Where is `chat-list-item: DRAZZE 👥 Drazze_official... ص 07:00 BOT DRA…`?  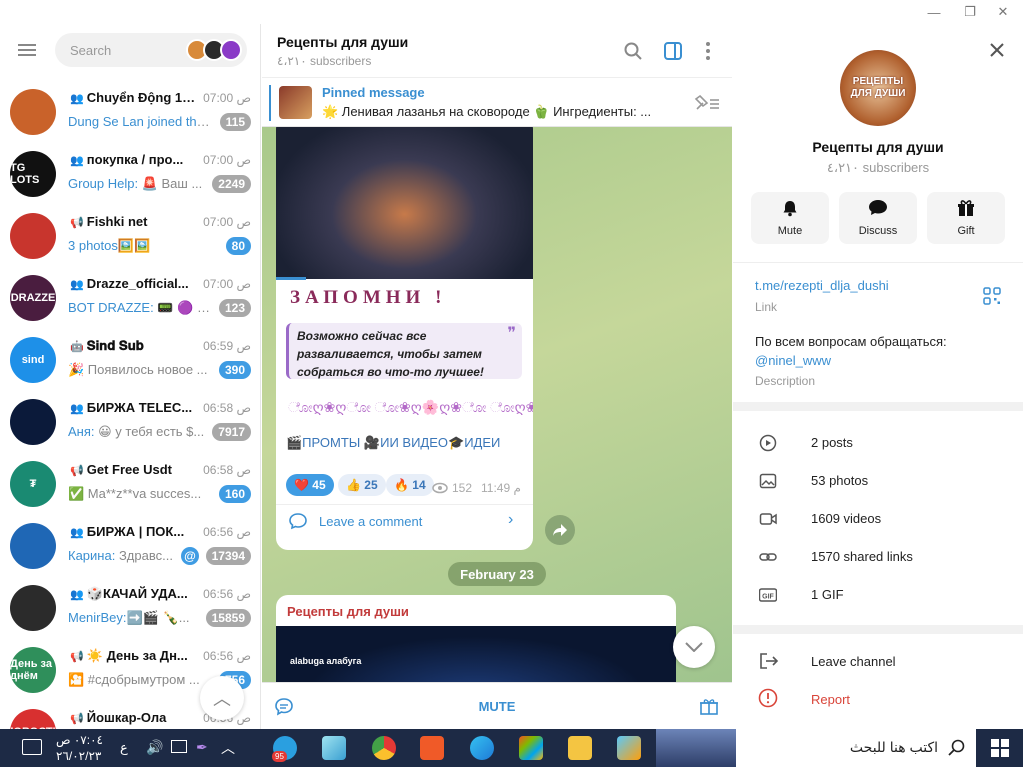
chat-list-item: DRAZZE 👥 Drazze_official... ص 07:00 BOT DRA… is located at coordinates (130, 299).